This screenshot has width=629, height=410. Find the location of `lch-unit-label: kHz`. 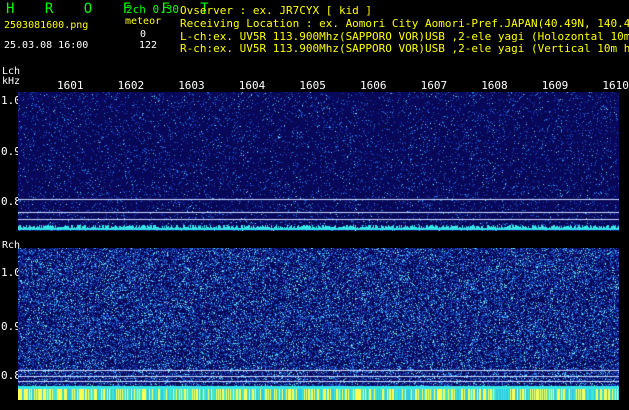

lch-unit-label: kHz is located at coordinates (11, 81).